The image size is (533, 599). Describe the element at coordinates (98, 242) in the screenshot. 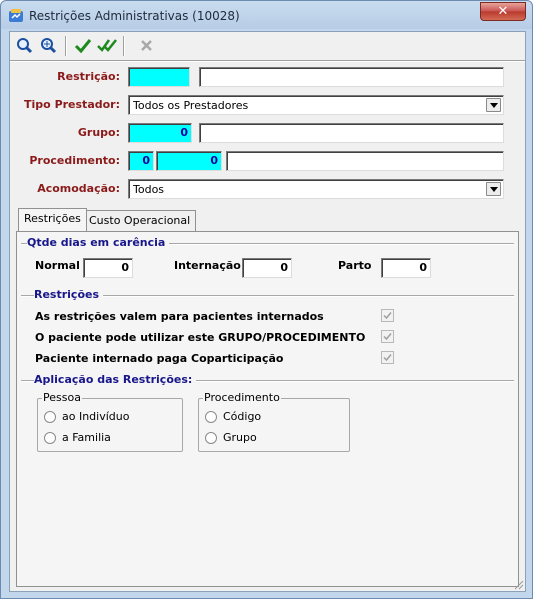

I see `carencia-title: Qtde dias em carência` at that location.